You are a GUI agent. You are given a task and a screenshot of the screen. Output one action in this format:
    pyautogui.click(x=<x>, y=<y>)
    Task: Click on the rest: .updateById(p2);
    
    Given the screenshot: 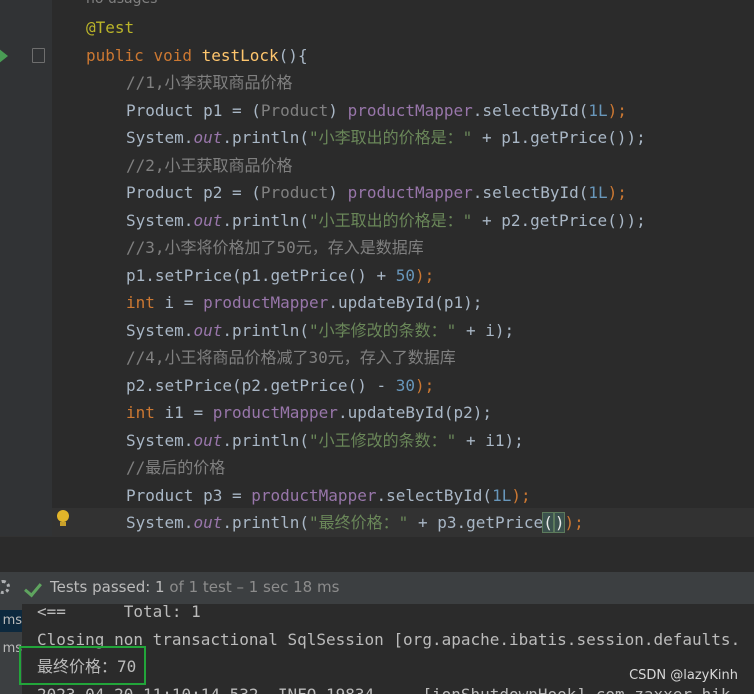 What is the action you would take?
    pyautogui.click(x=415, y=412)
    